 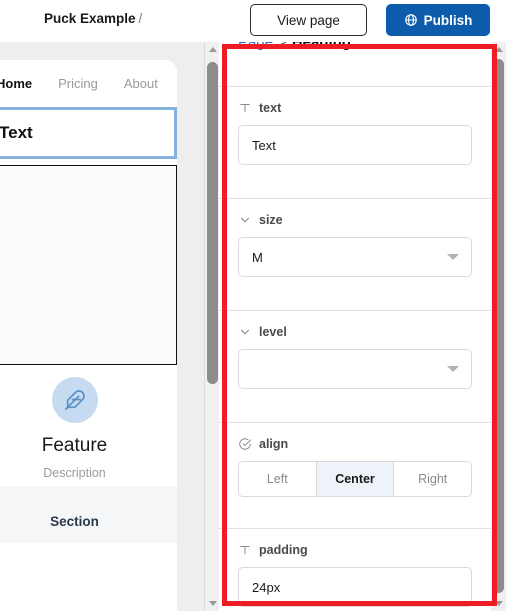 I want to click on feather-icon, so click(x=75, y=400).